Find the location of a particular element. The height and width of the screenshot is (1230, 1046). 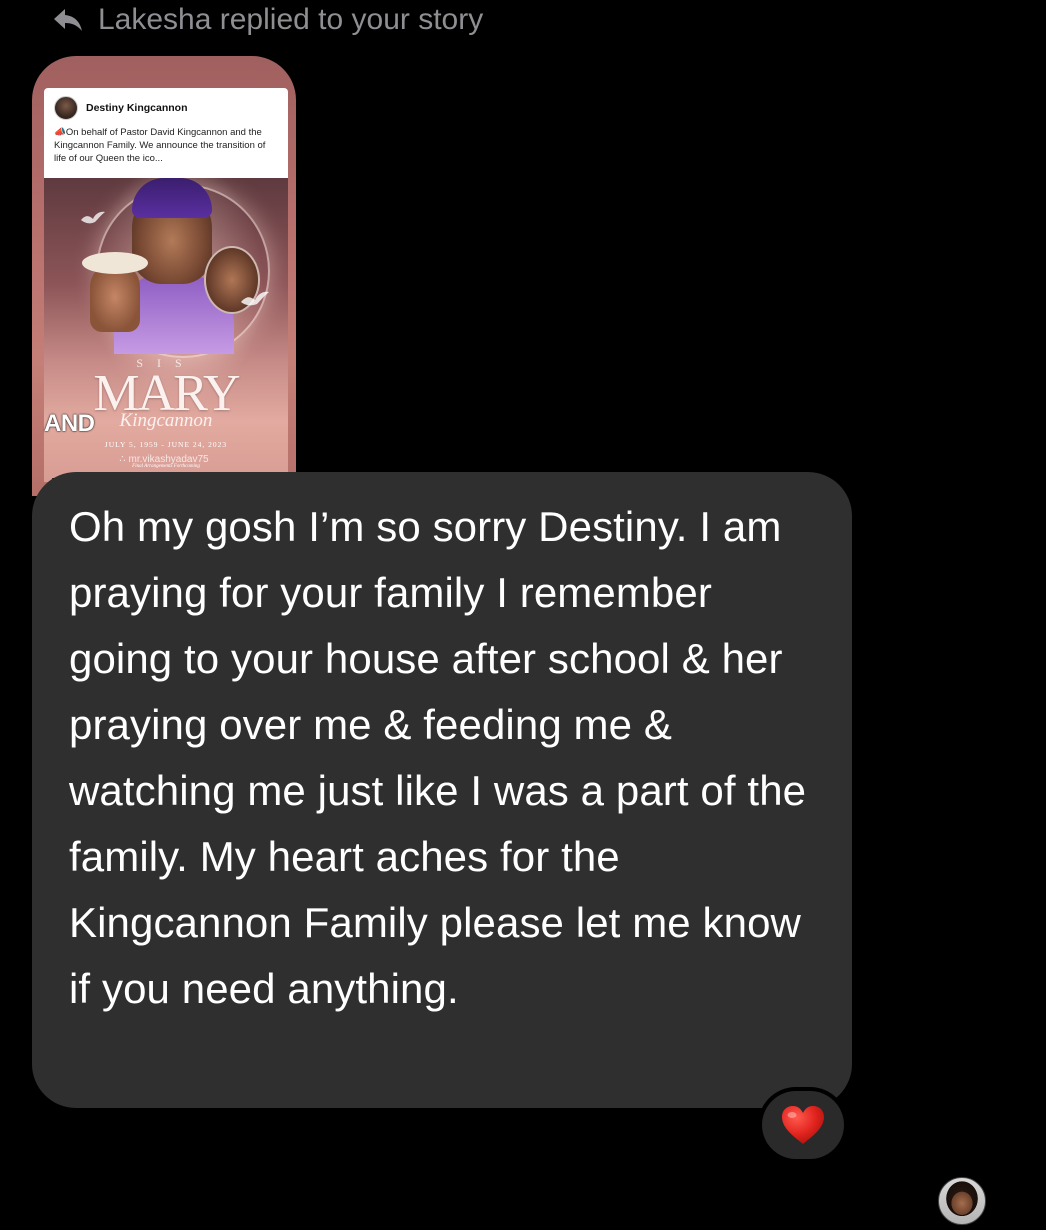

megaphone-icon: 📣 is located at coordinates (60, 132).